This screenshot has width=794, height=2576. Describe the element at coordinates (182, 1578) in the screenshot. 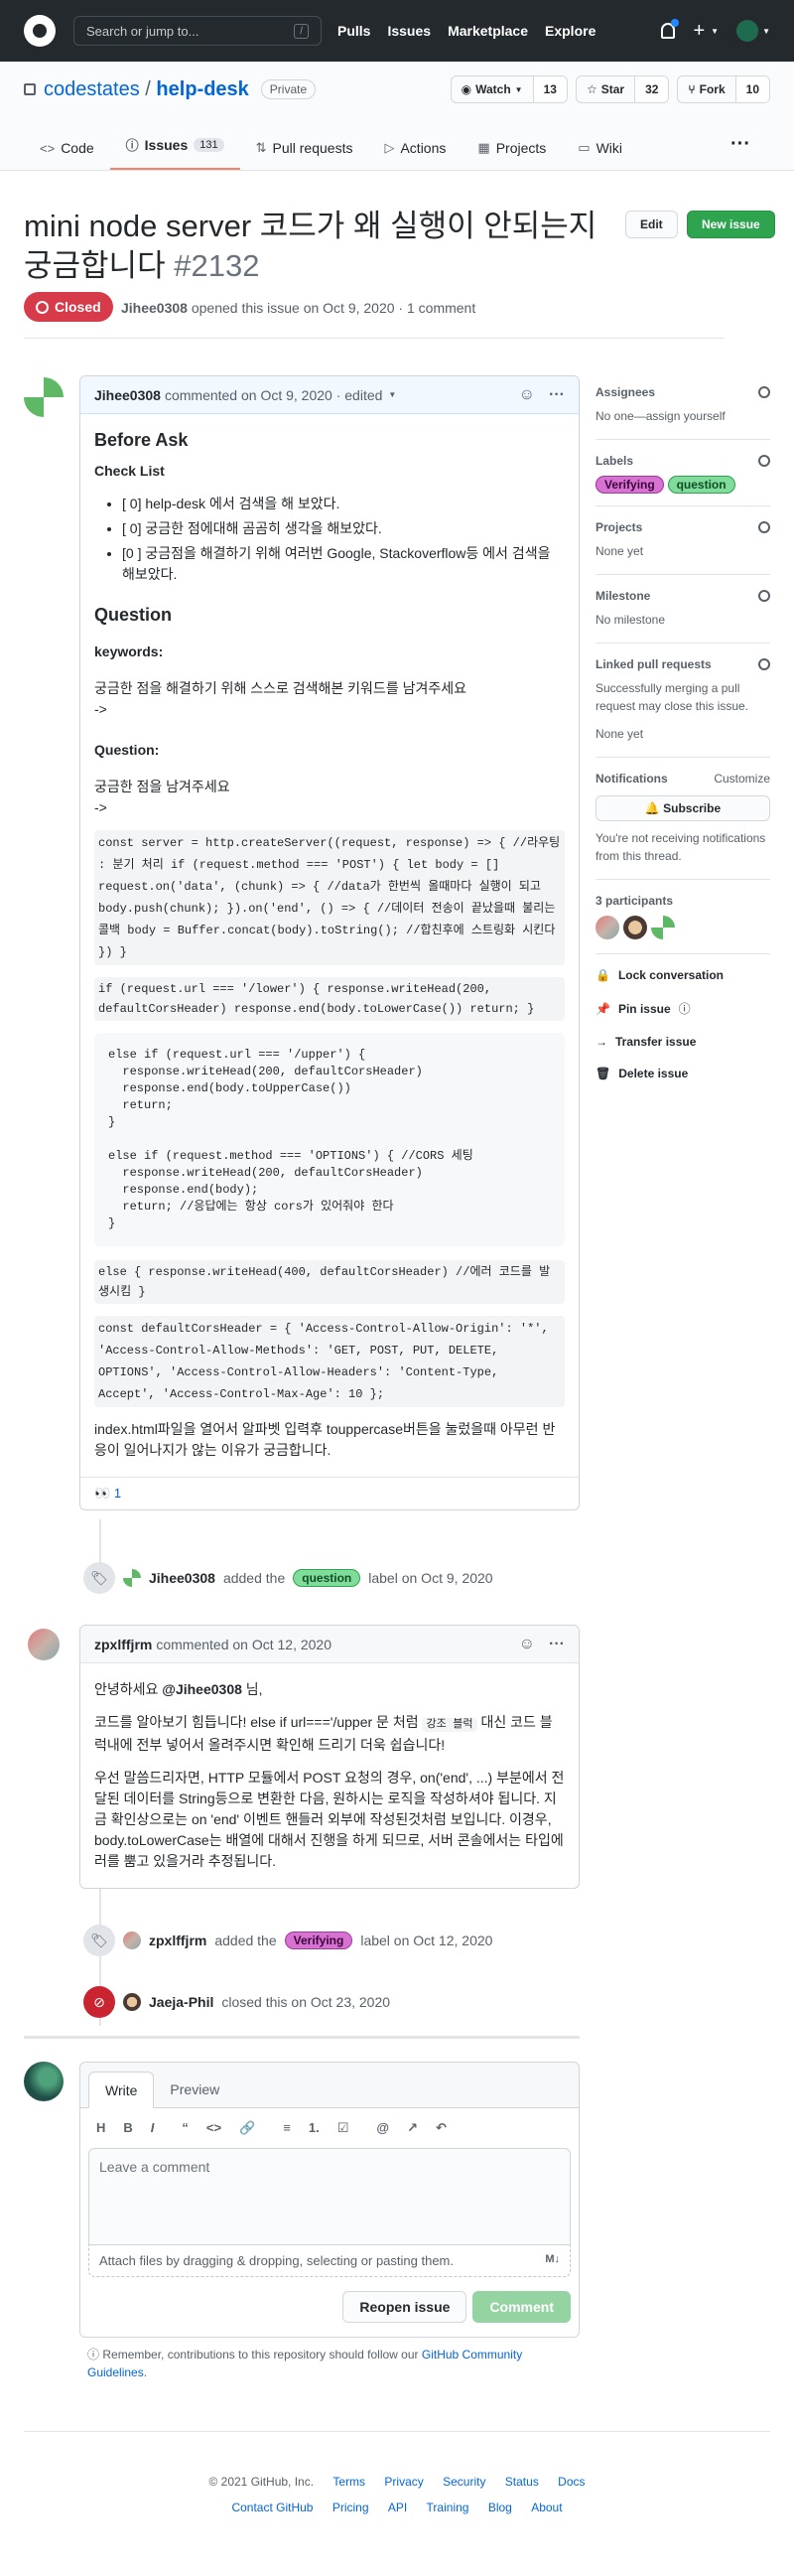

I see `event-user-link: Jihee0308` at that location.